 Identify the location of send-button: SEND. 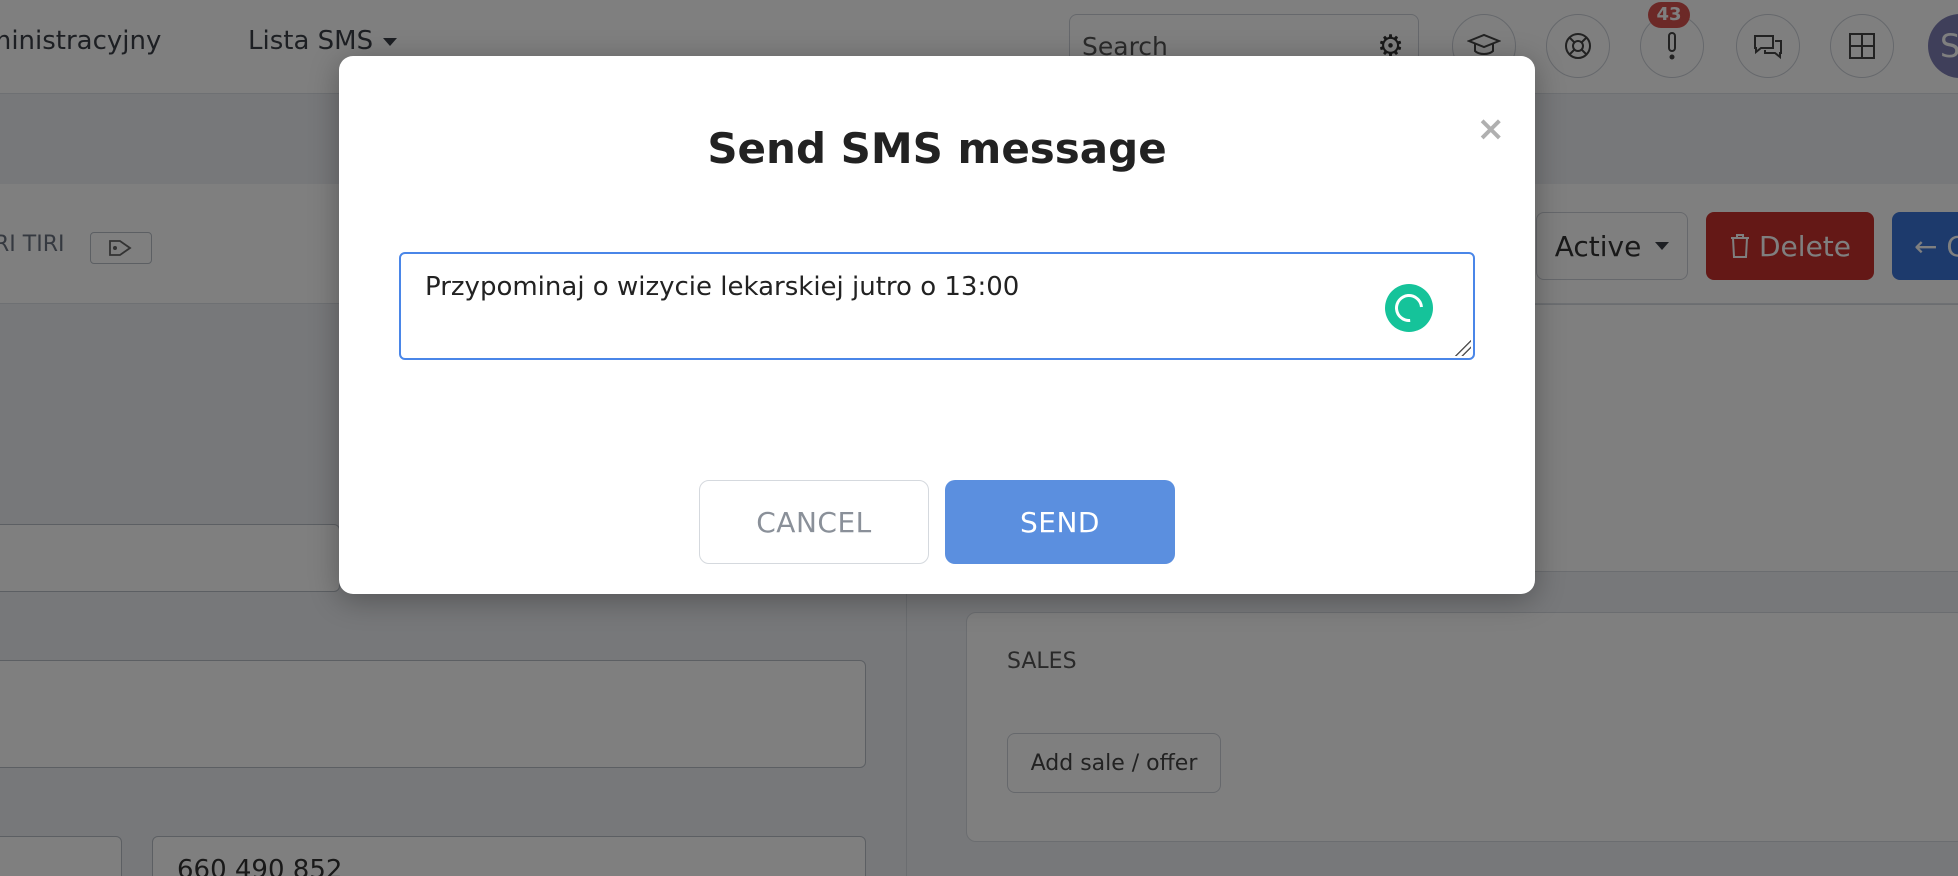
(1060, 522).